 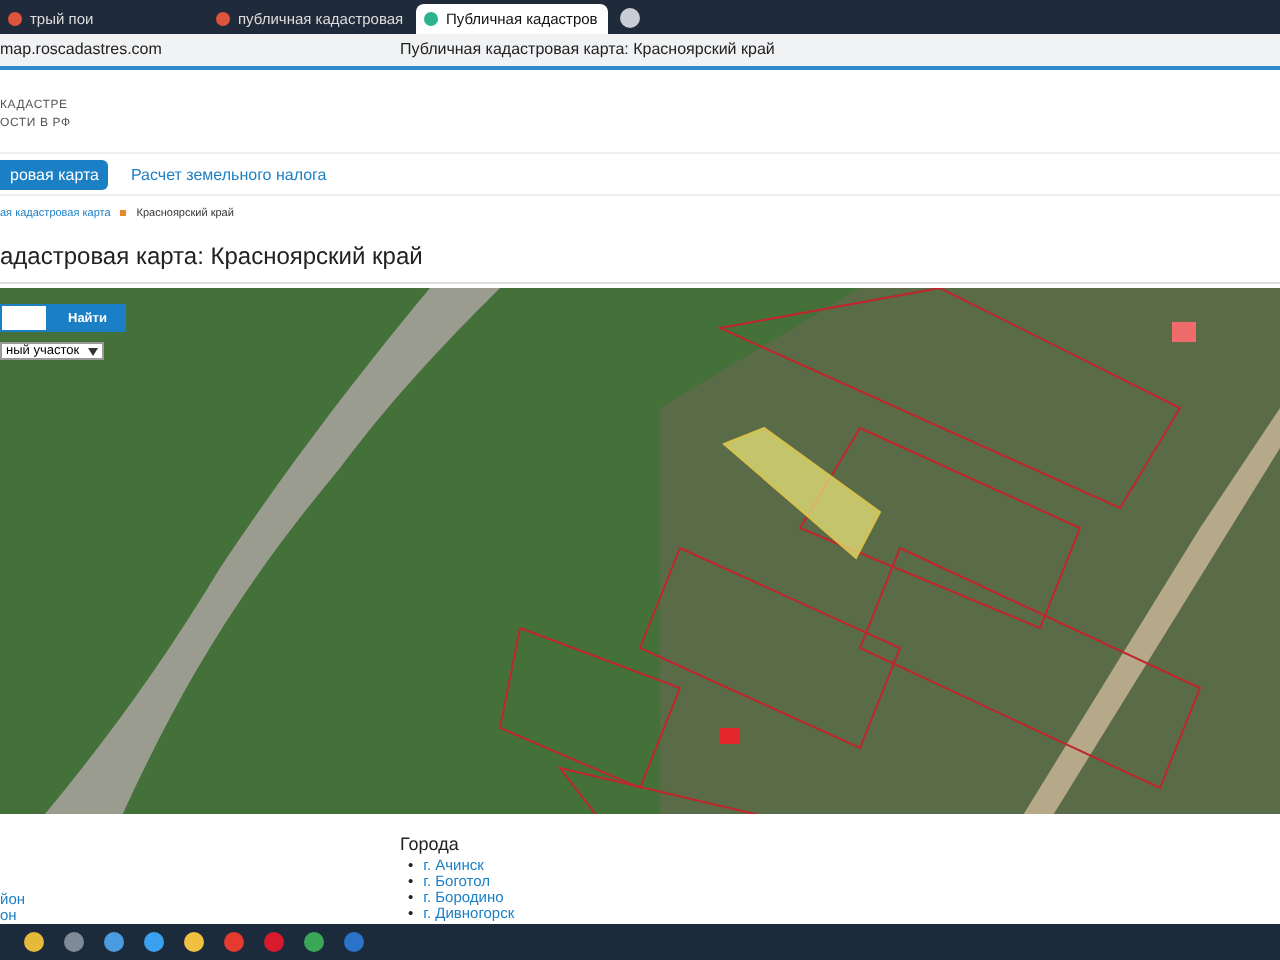 I want to click on nav-tab: ровая карта, so click(x=54, y=174).